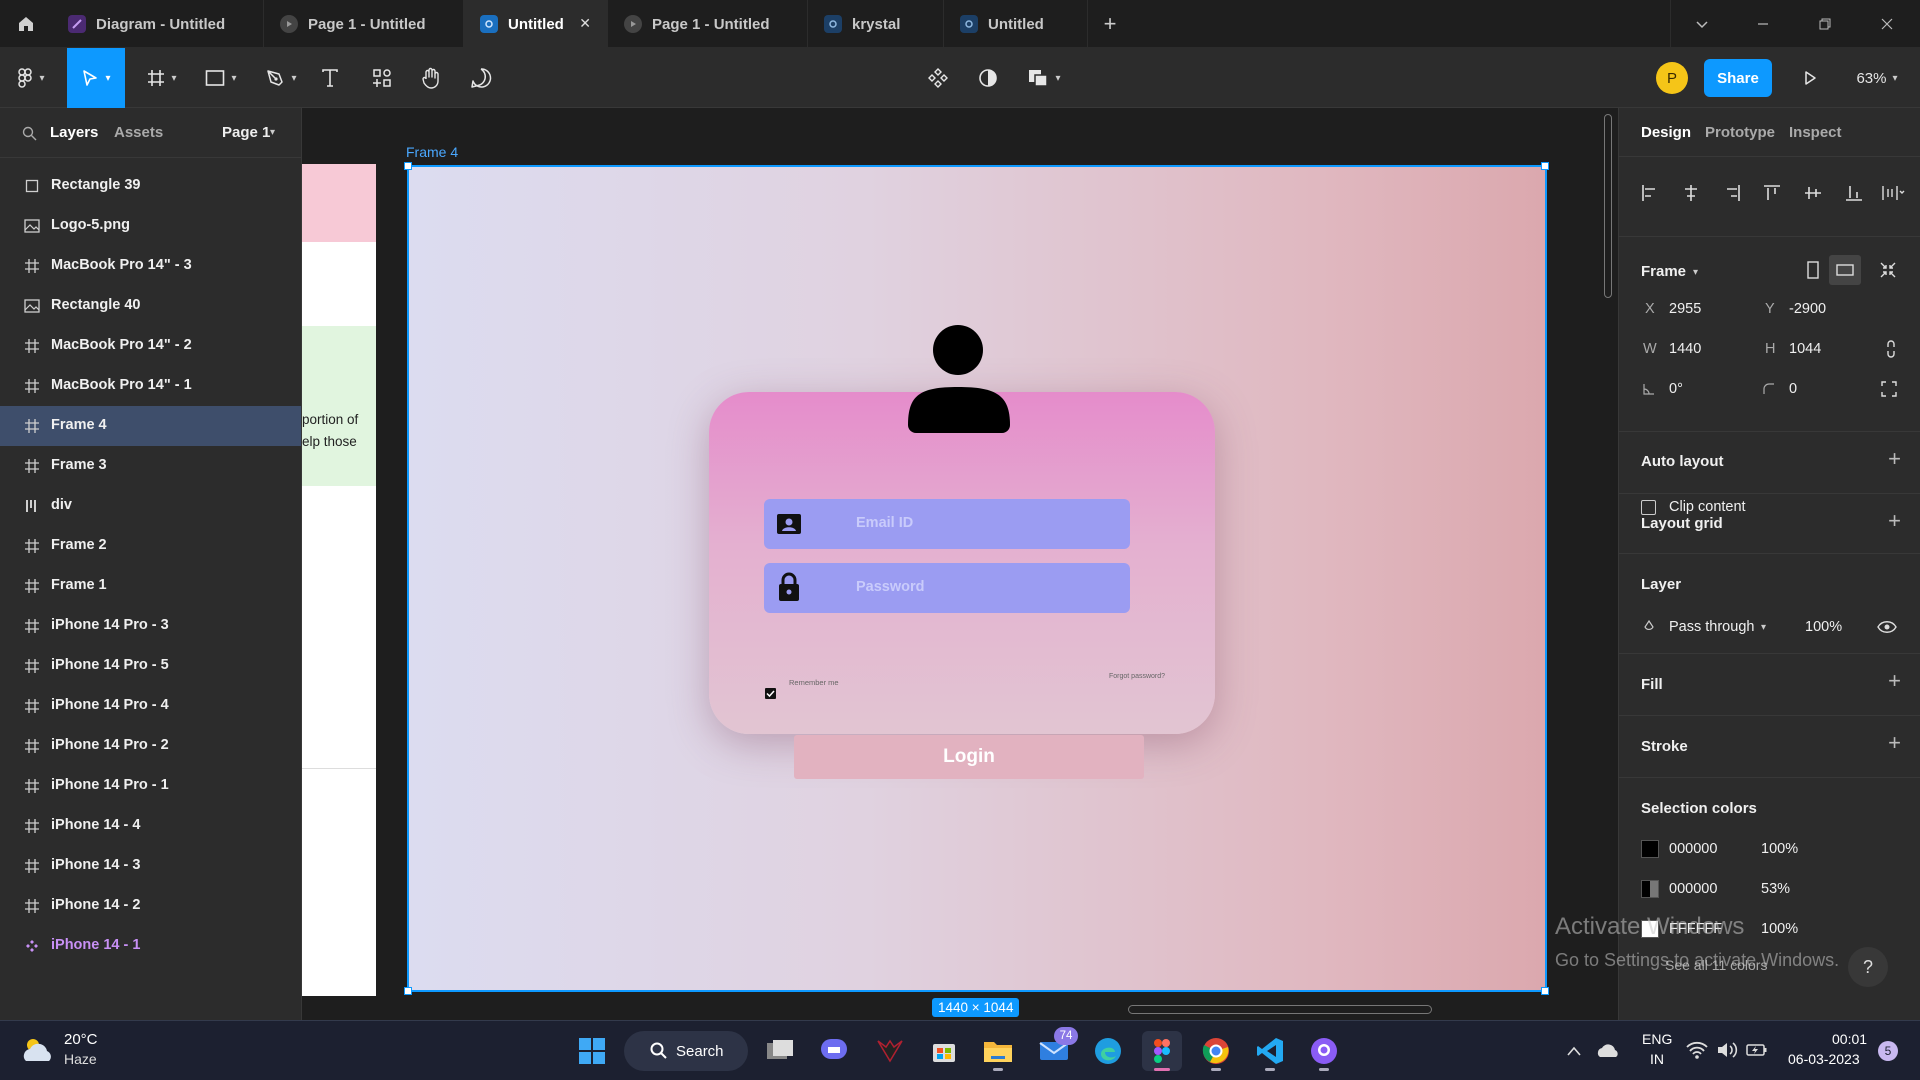 Image resolution: width=1920 pixels, height=1080 pixels. Describe the element at coordinates (364, 24) in the screenshot. I see `tab-page1-a: Page 1 - Untitled` at that location.